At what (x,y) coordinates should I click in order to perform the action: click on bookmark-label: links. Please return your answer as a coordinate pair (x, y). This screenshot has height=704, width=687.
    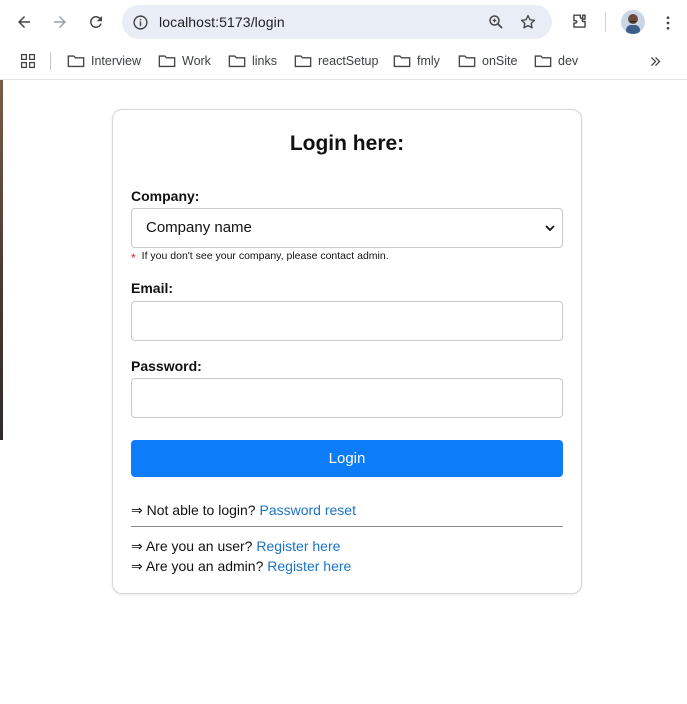
    Looking at the image, I should click on (265, 61).